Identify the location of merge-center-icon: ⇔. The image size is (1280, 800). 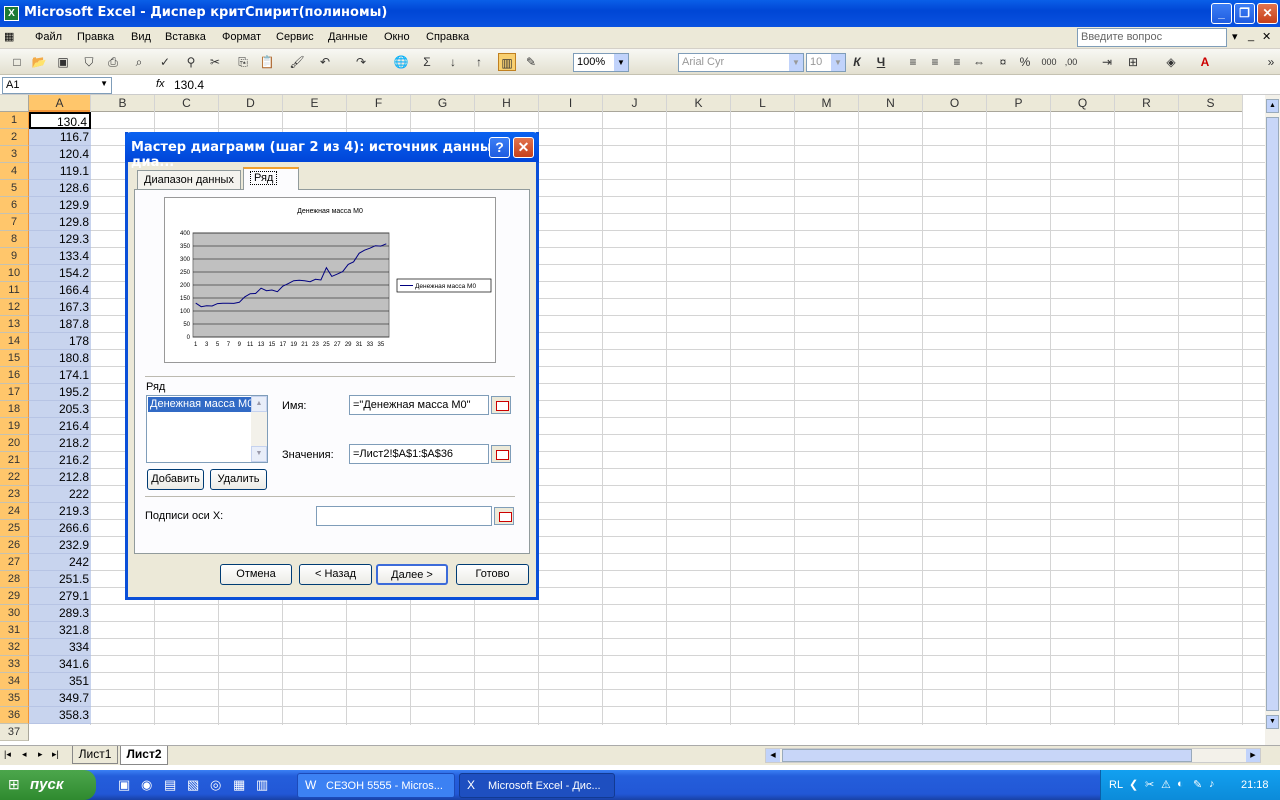
(979, 62).